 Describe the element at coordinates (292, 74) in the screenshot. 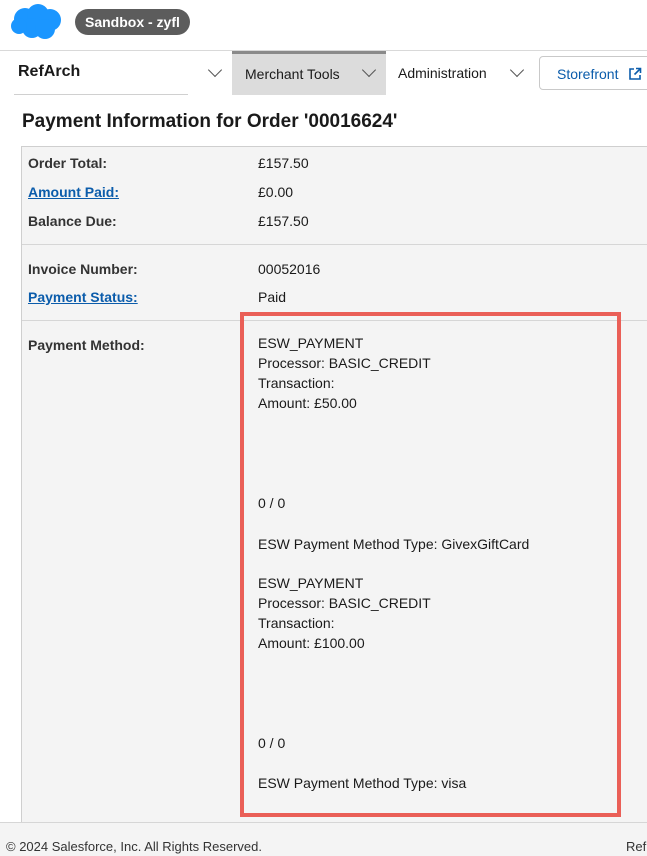

I see `nav-merchant-tools-label: Merchant Tools` at that location.